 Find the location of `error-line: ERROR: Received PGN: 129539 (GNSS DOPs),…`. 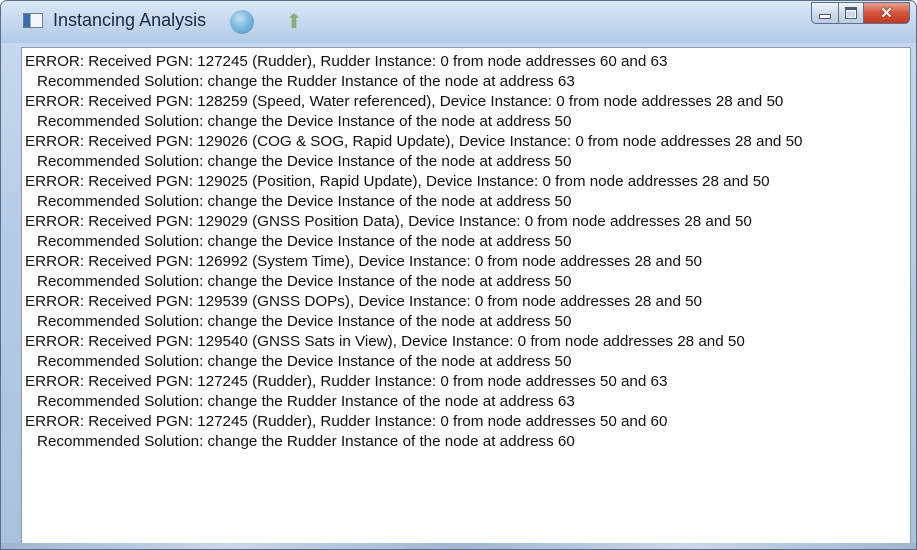

error-line: ERROR: Received PGN: 129539 (GNSS DOPs),… is located at coordinates (364, 301).